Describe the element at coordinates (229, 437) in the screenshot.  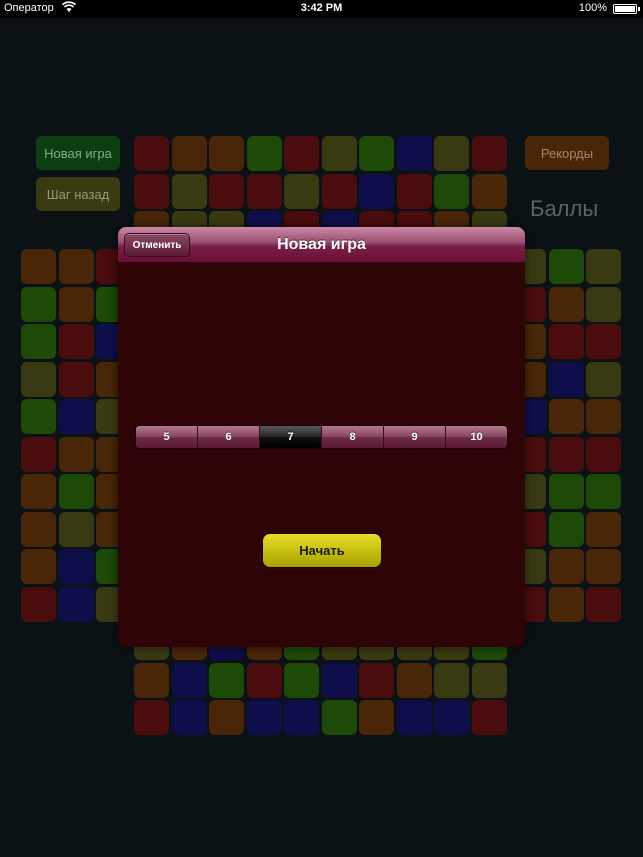
I see `size-option: 6` at that location.